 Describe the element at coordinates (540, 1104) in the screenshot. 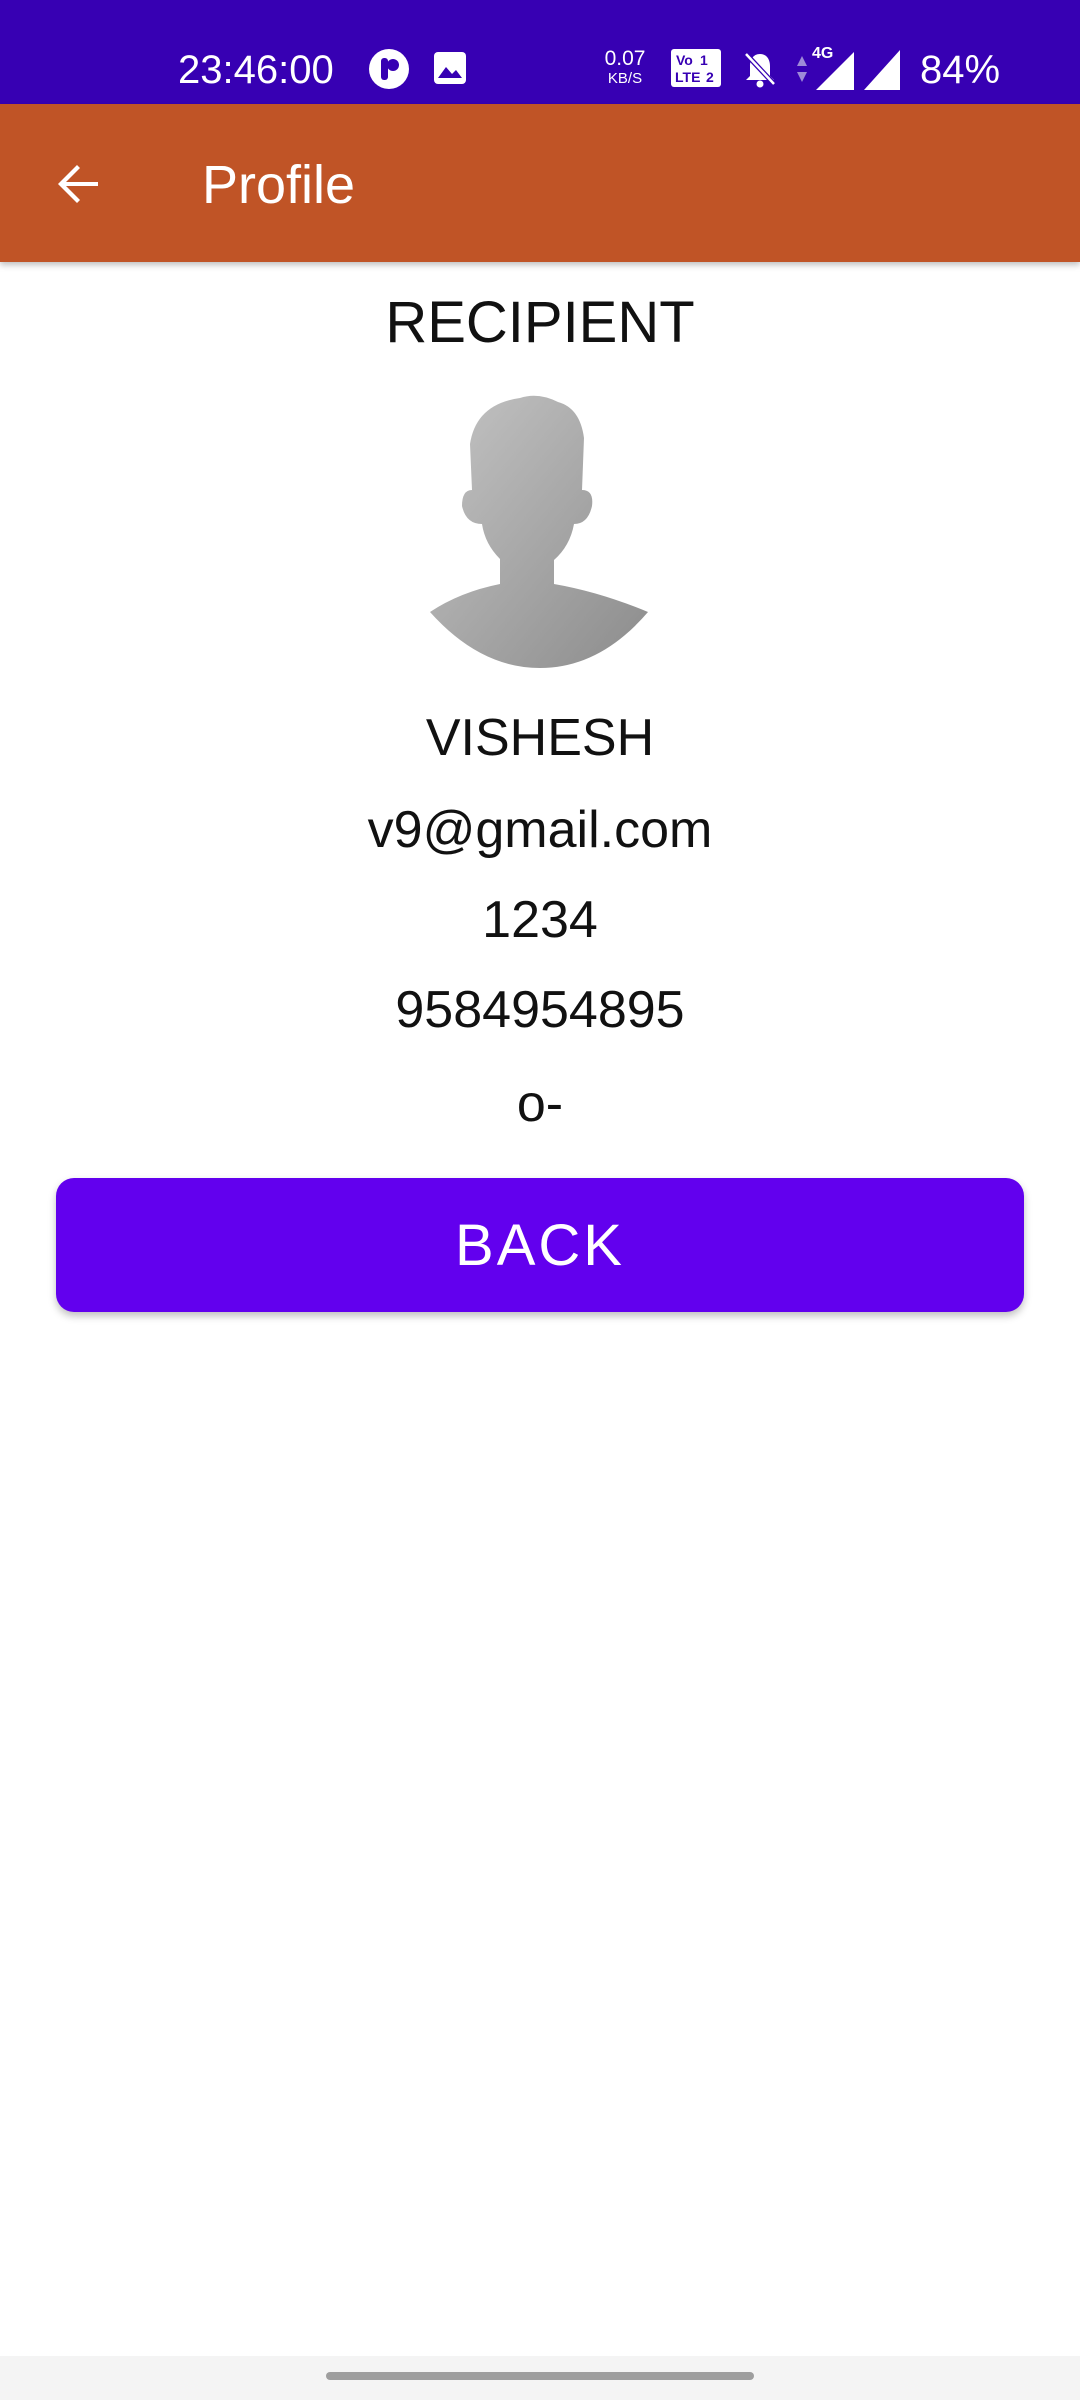

I see `recipient-blood-group: o-` at that location.